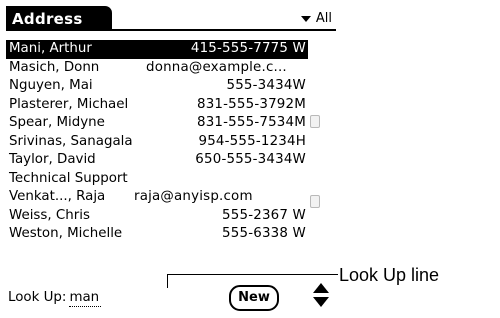 Image resolution: width=500 pixels, height=318 pixels. Describe the element at coordinates (171, 30) in the screenshot. I see `title-rule` at that location.